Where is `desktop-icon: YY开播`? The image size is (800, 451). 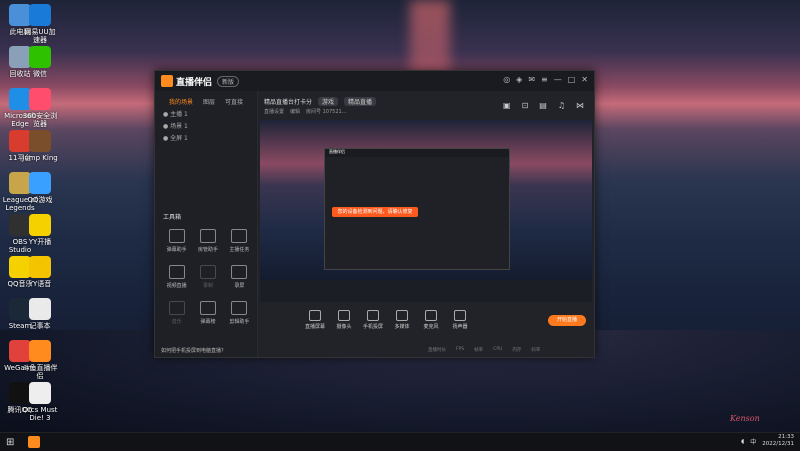 desktop-icon: YY开播 is located at coordinates (40, 230).